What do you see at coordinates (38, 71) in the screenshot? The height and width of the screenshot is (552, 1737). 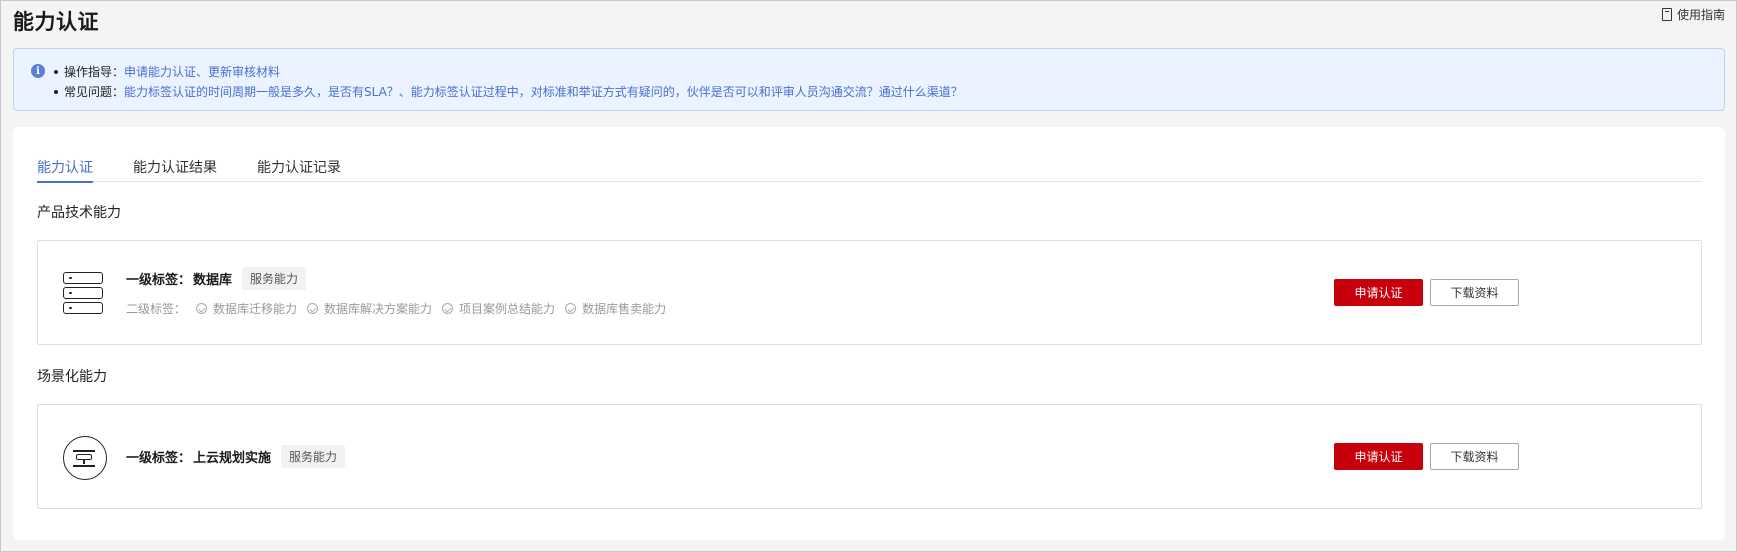 I see `info-icon: i` at bounding box center [38, 71].